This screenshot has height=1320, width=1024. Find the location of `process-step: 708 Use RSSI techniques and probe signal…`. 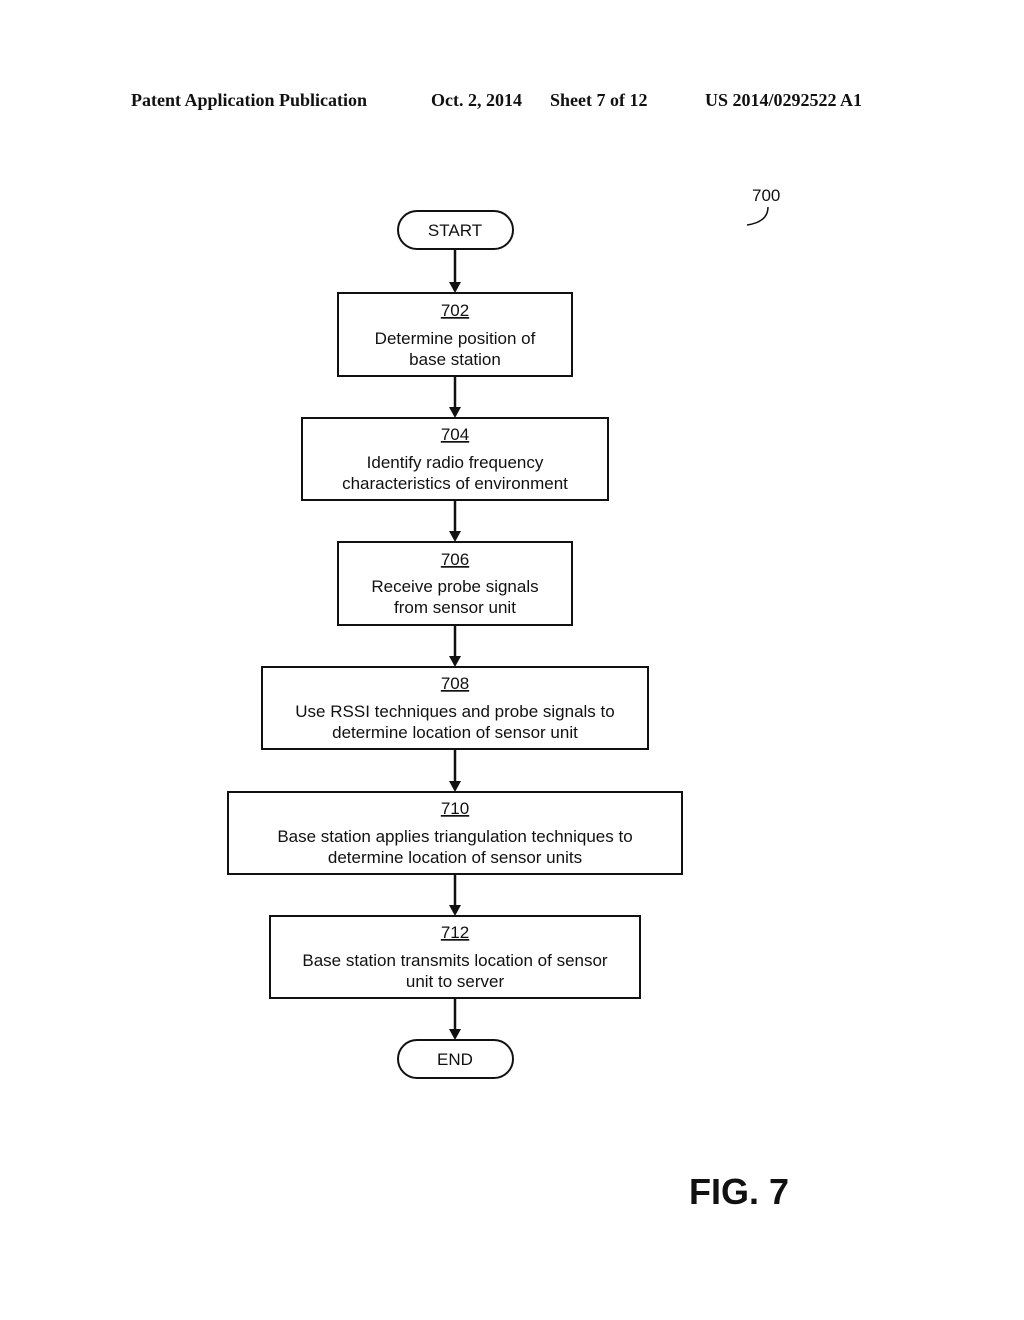

process-step: 708 Use RSSI techniques and probe signal… is located at coordinates (455, 708).